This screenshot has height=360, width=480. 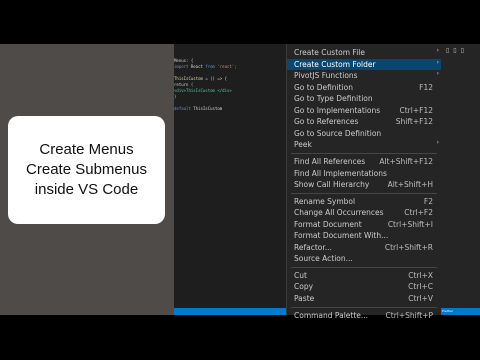 I want to click on menu-item-pivotjs-functions: PivotJS Functions ›, so click(x=364, y=75).